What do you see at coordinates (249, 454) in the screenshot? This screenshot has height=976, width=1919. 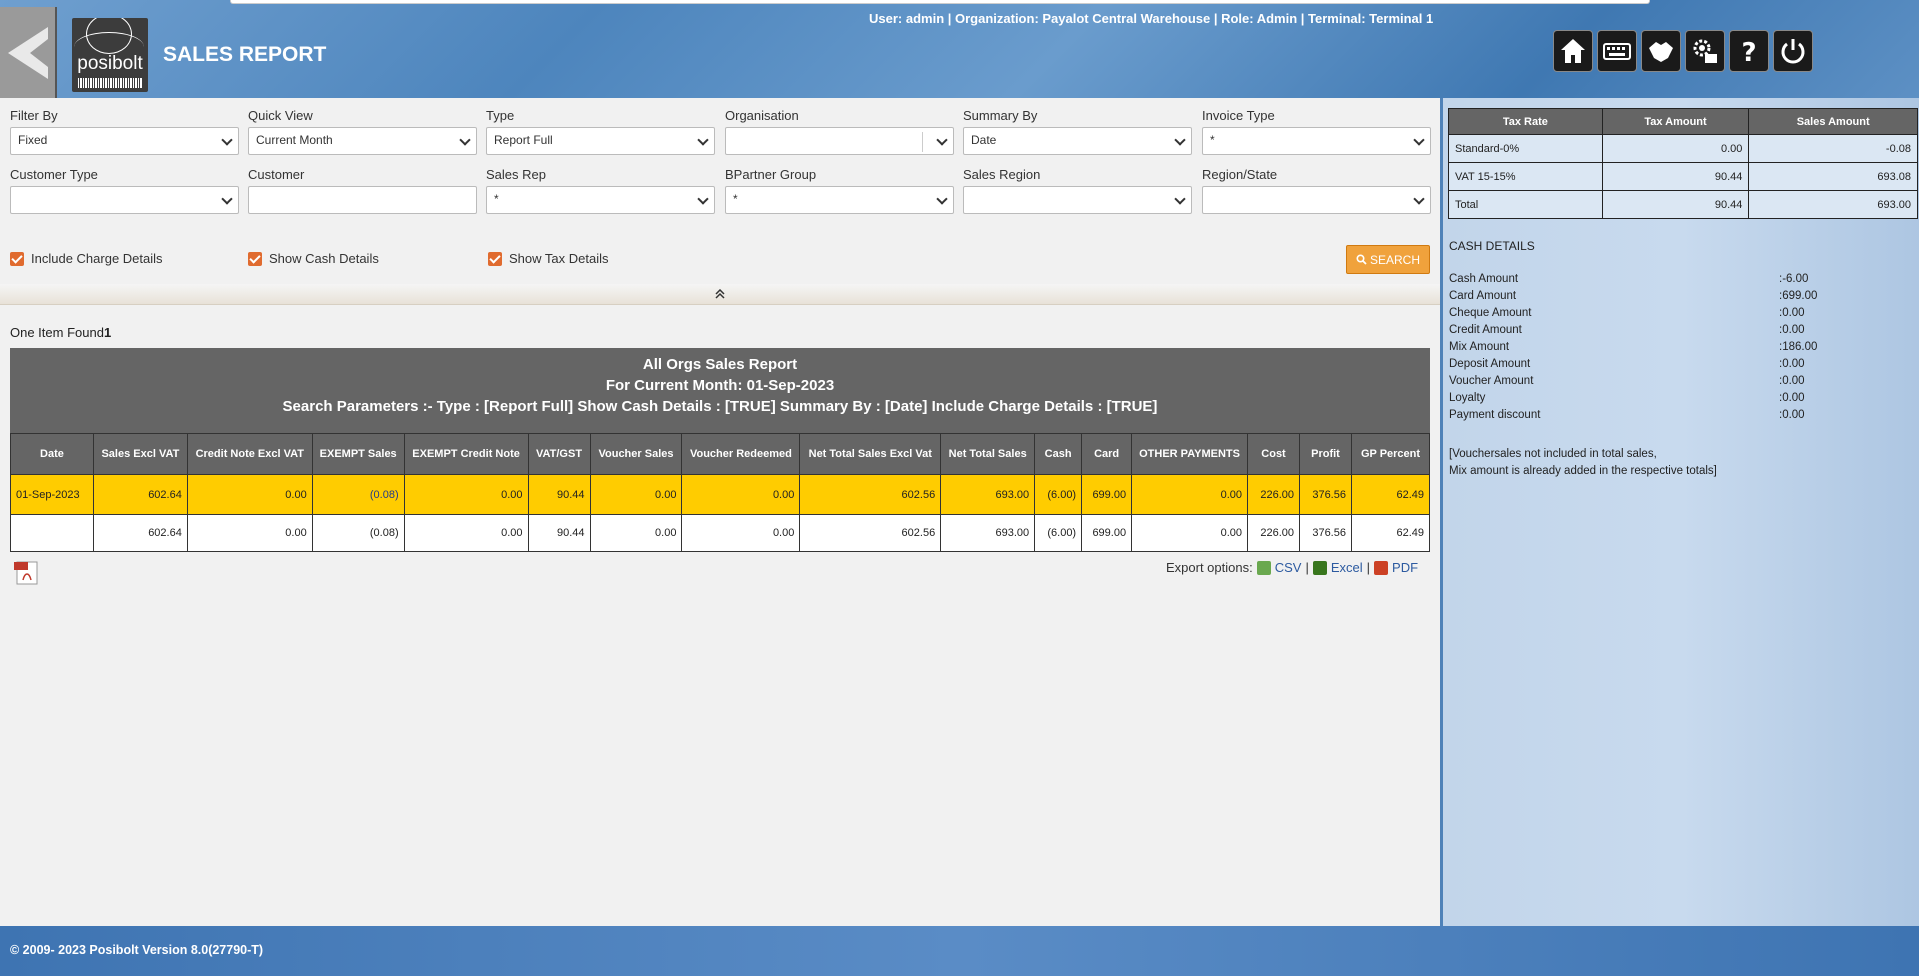 I see `col-header: Credit Note Excl VAT` at bounding box center [249, 454].